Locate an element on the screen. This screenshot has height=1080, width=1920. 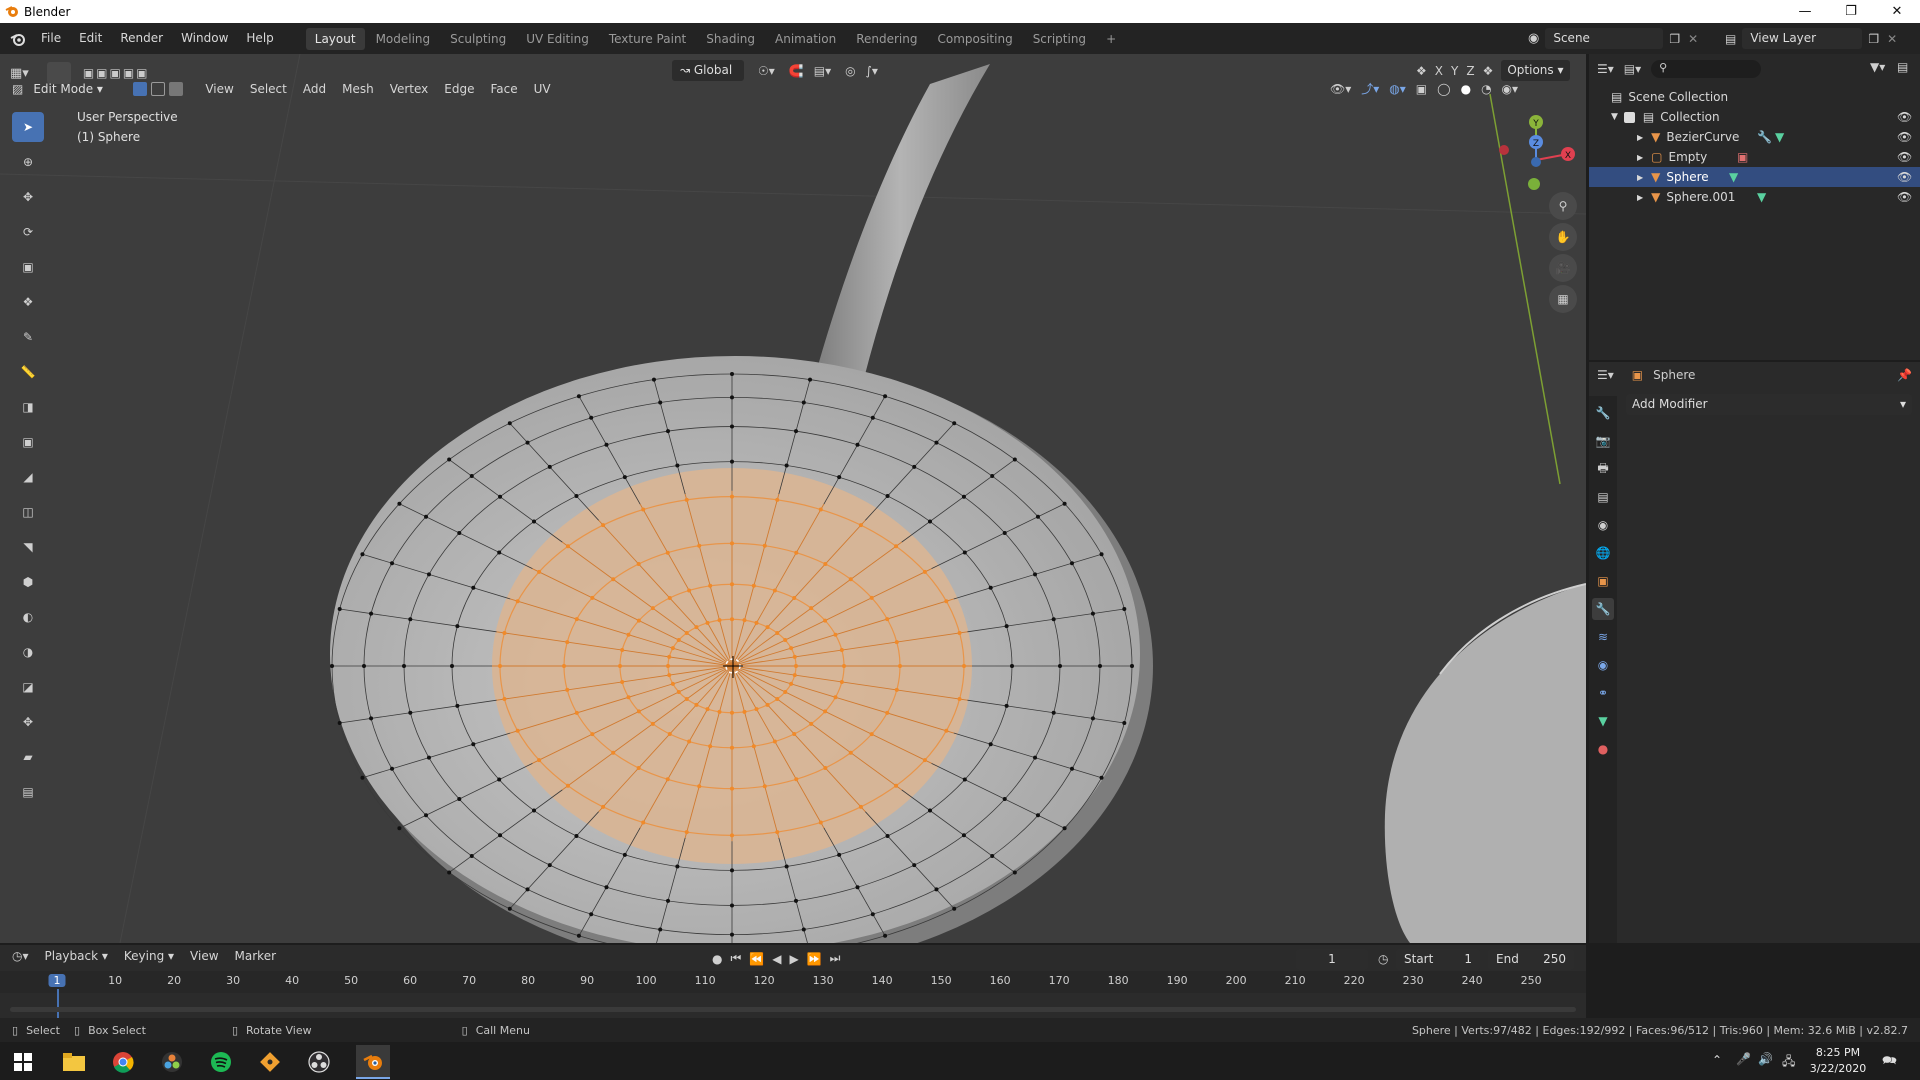
tab-view-layer: ▤ is located at coordinates (1603, 497).